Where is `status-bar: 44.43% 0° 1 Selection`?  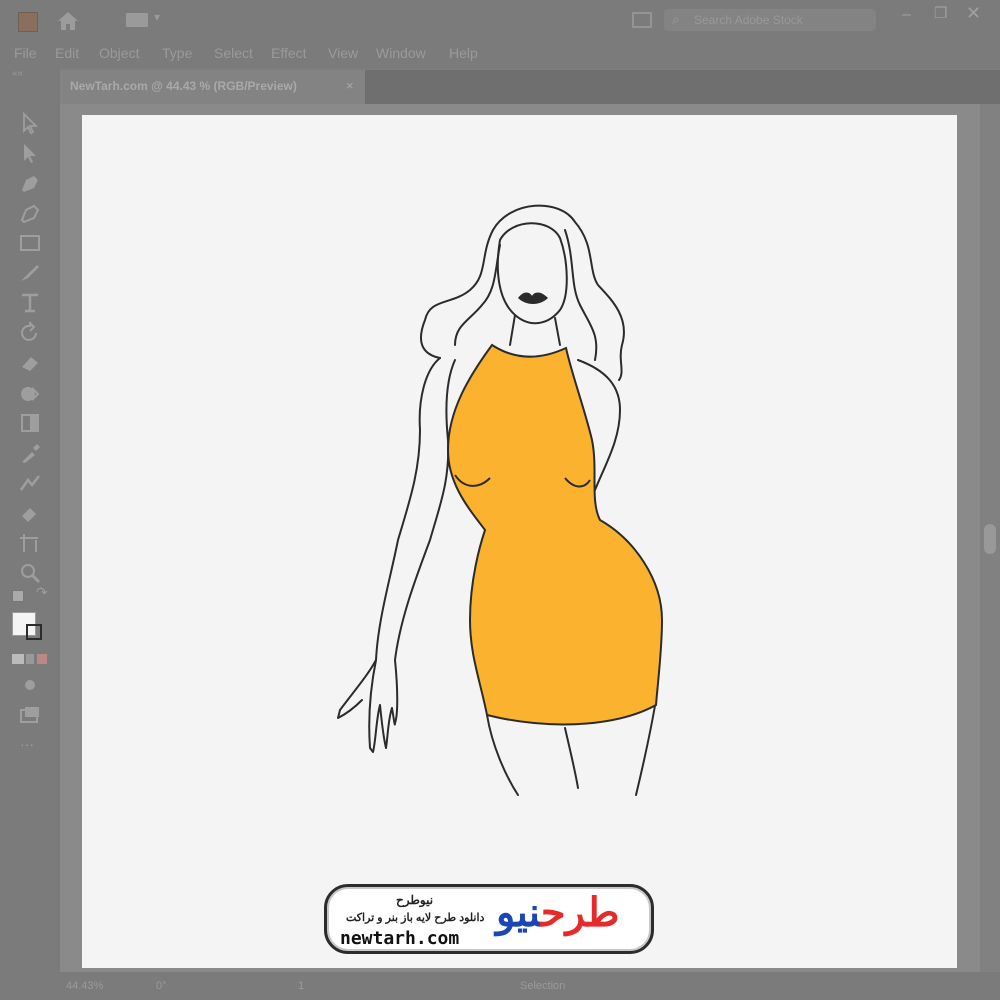
status-bar: 44.43% 0° 1 Selection is located at coordinates (500, 986).